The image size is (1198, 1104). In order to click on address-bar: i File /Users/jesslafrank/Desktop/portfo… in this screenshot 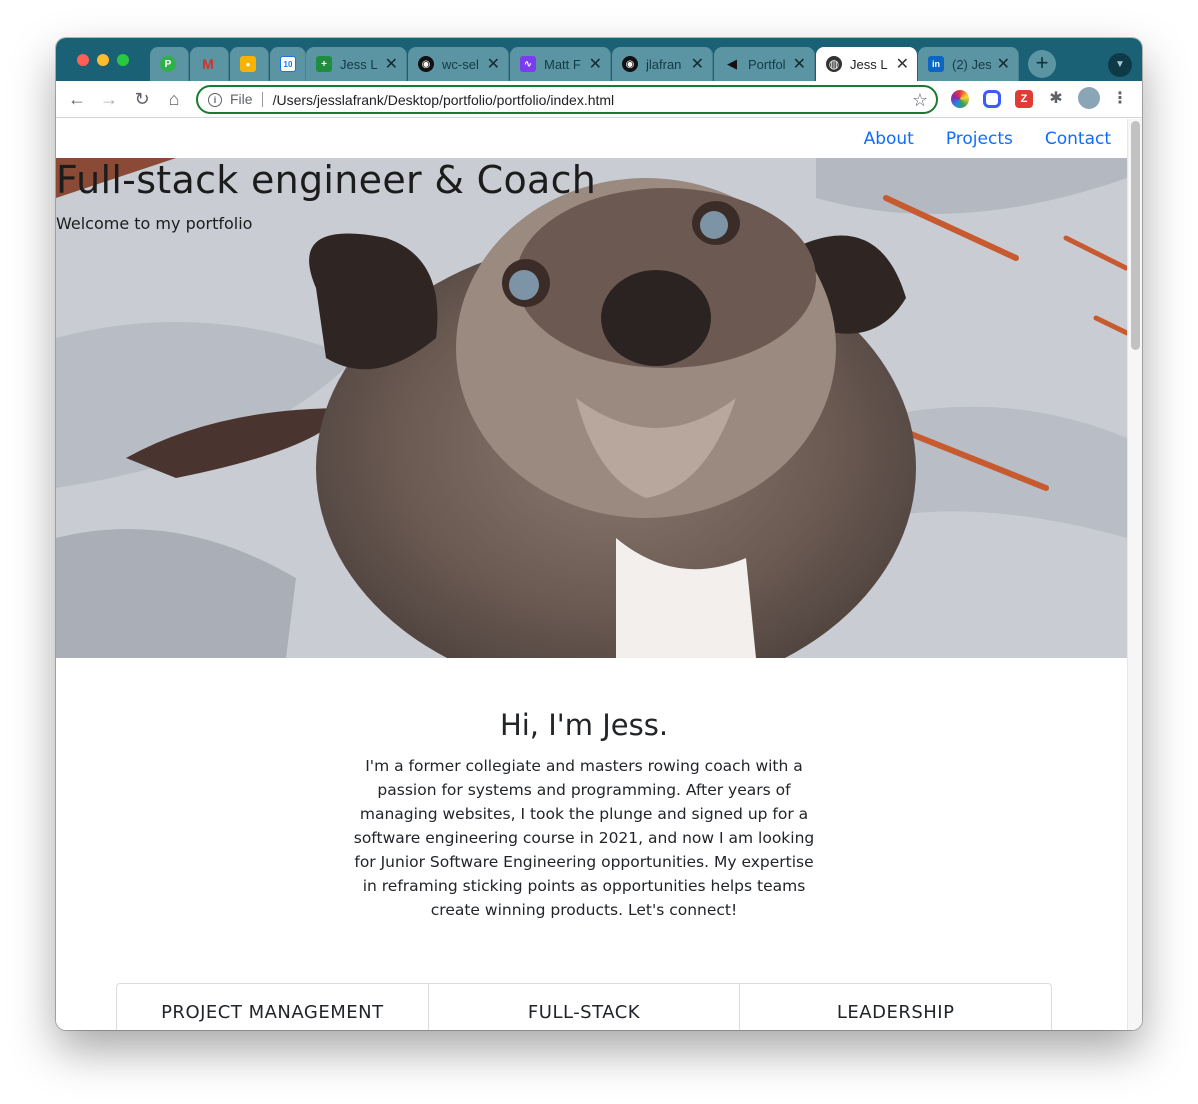, I will do `click(567, 99)`.